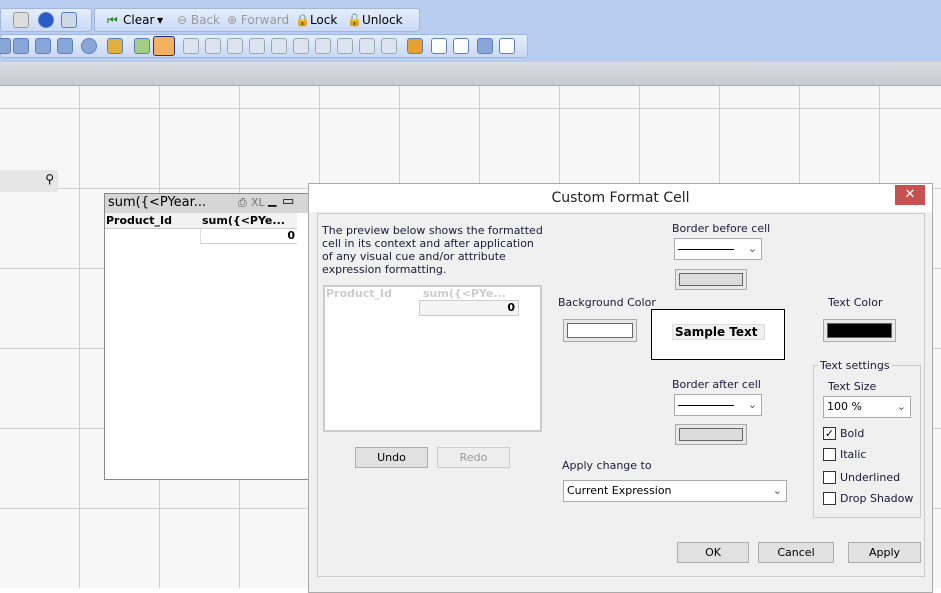 This screenshot has height=593, width=941. I want to click on tab-strip, so click(470, 74).